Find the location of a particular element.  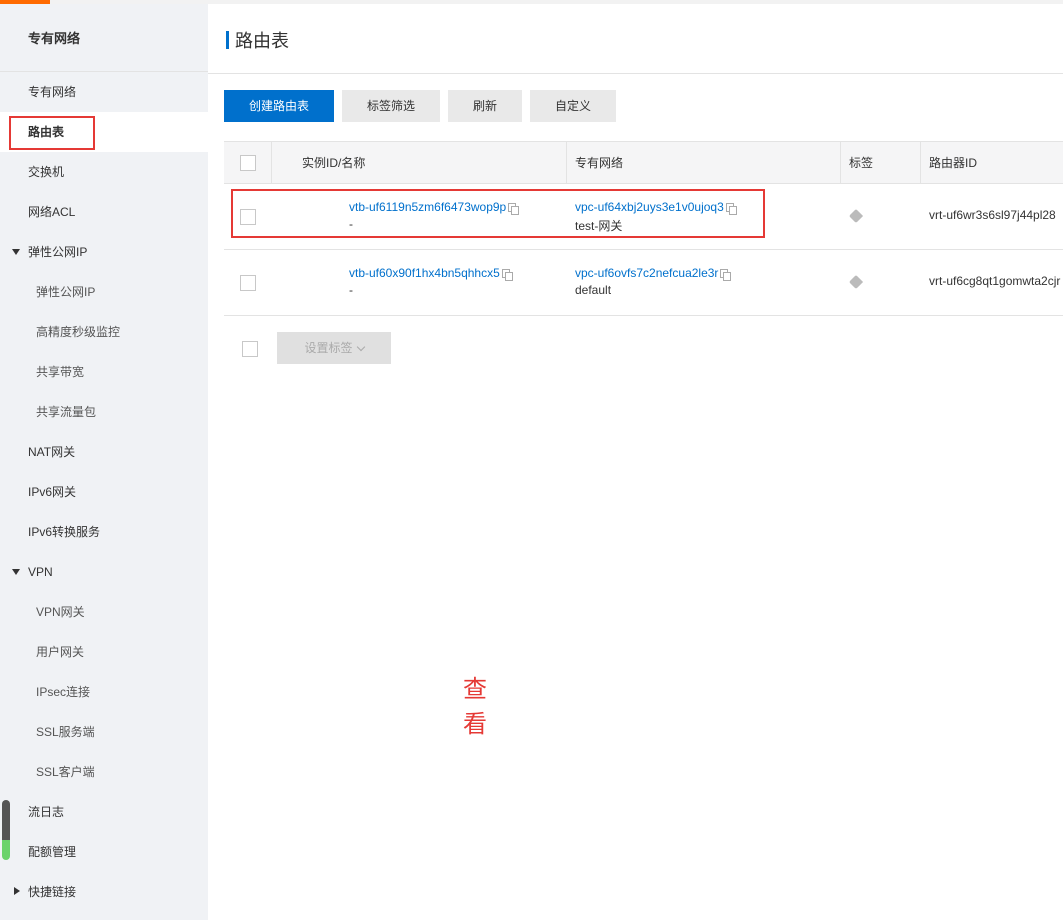

row-select-cell is located at coordinates (248, 283).